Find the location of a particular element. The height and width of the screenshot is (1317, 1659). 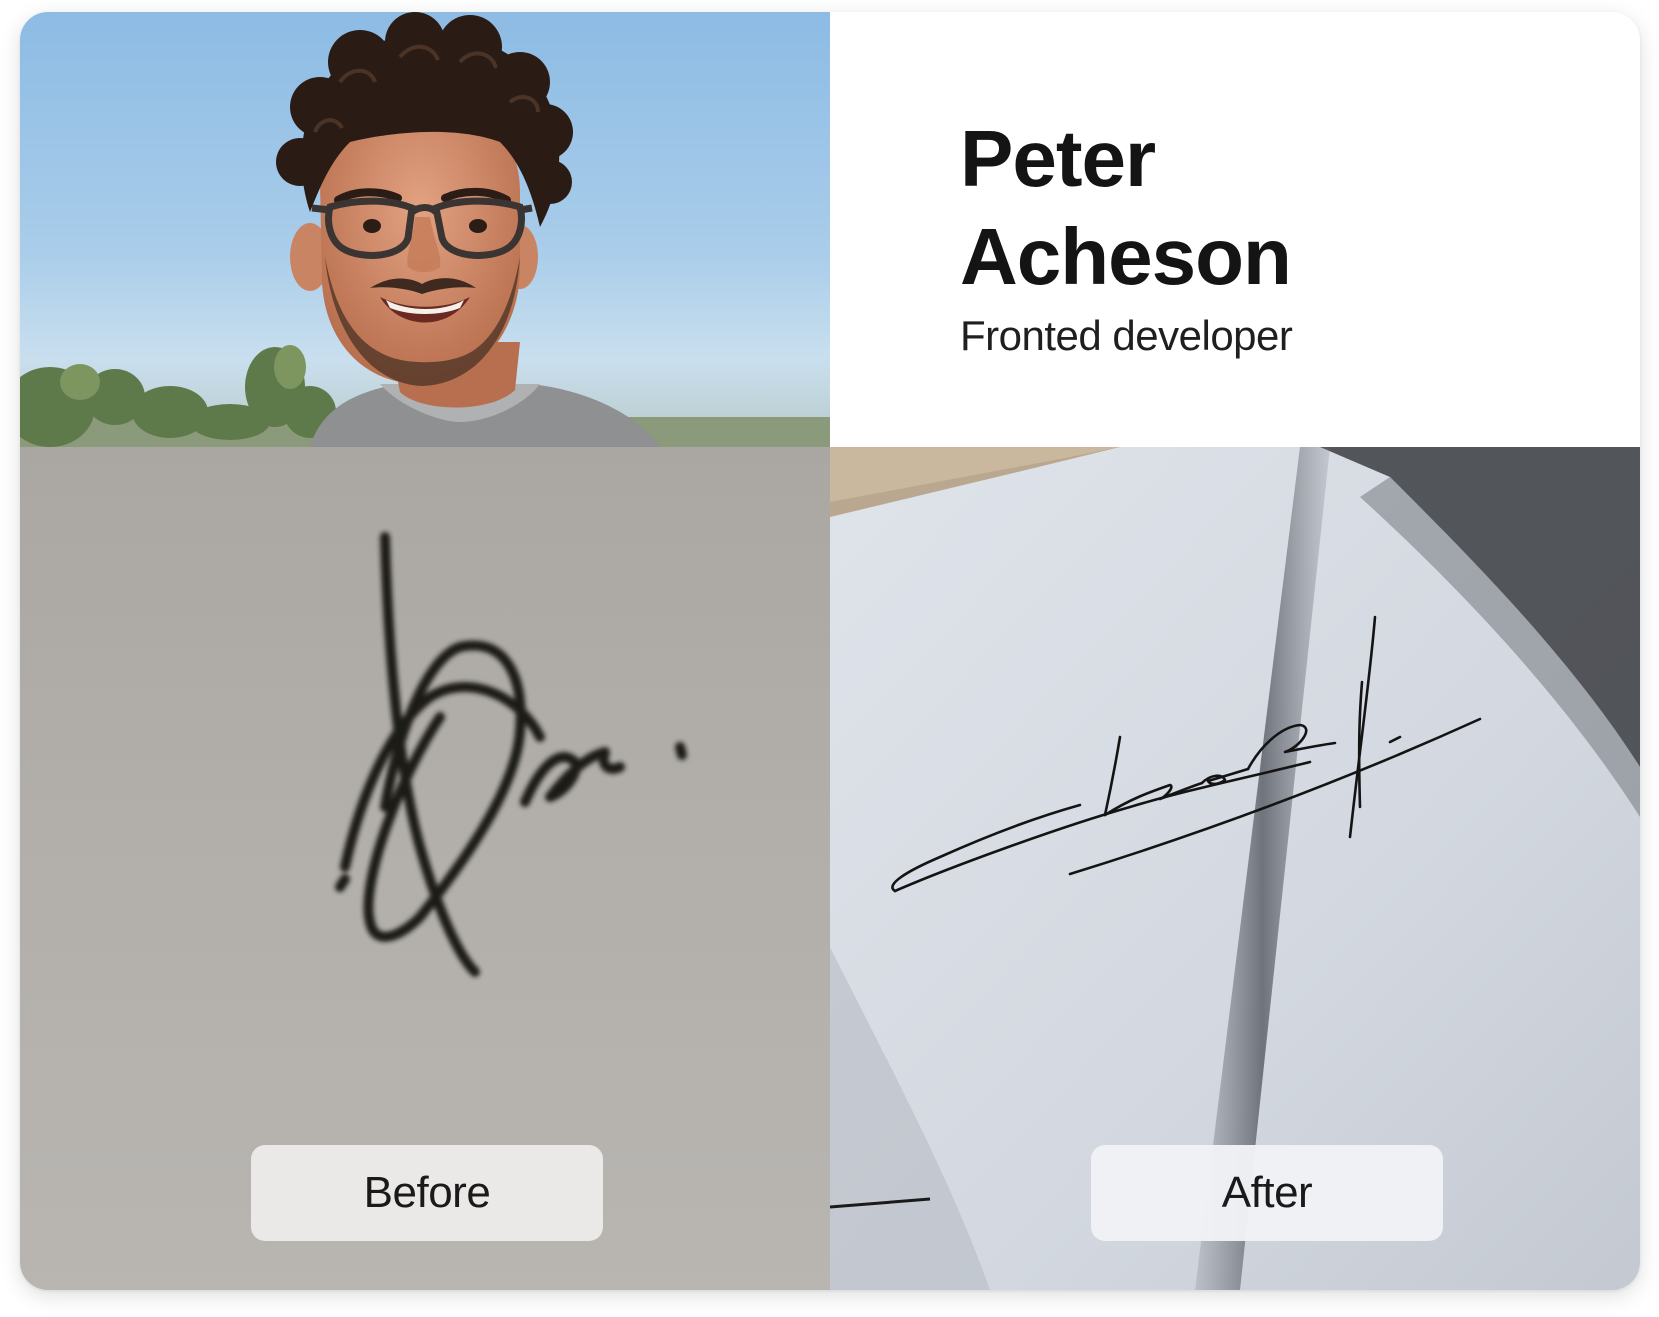

after-button: After is located at coordinates (1267, 1193).